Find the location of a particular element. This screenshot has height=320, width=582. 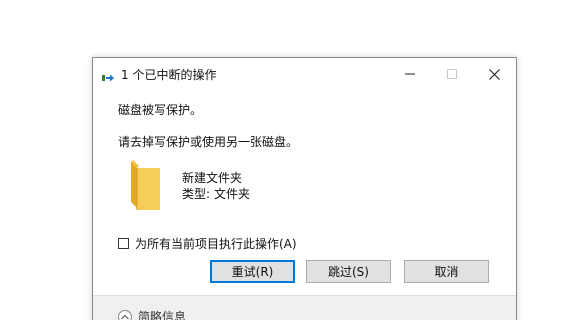

maximize-icon is located at coordinates (452, 74).